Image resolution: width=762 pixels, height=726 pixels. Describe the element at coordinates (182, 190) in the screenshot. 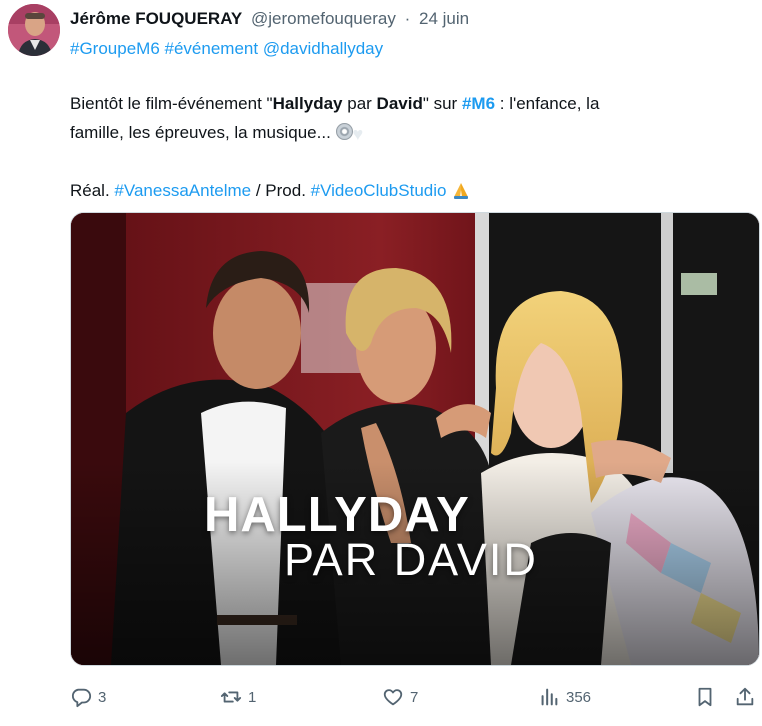

I see `hashtag-vanessaantelme: #VanessaAntelme` at that location.